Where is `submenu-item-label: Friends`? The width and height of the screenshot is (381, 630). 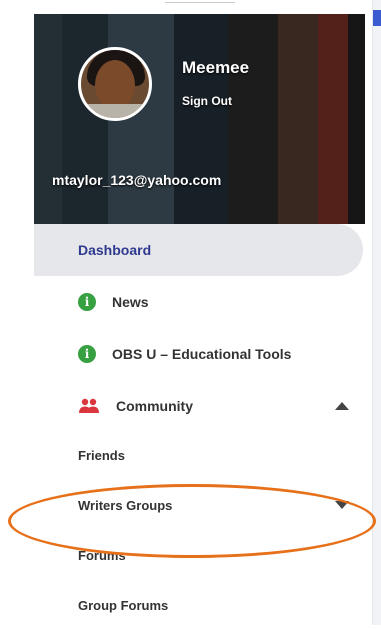 submenu-item-label: Friends is located at coordinates (101, 455).